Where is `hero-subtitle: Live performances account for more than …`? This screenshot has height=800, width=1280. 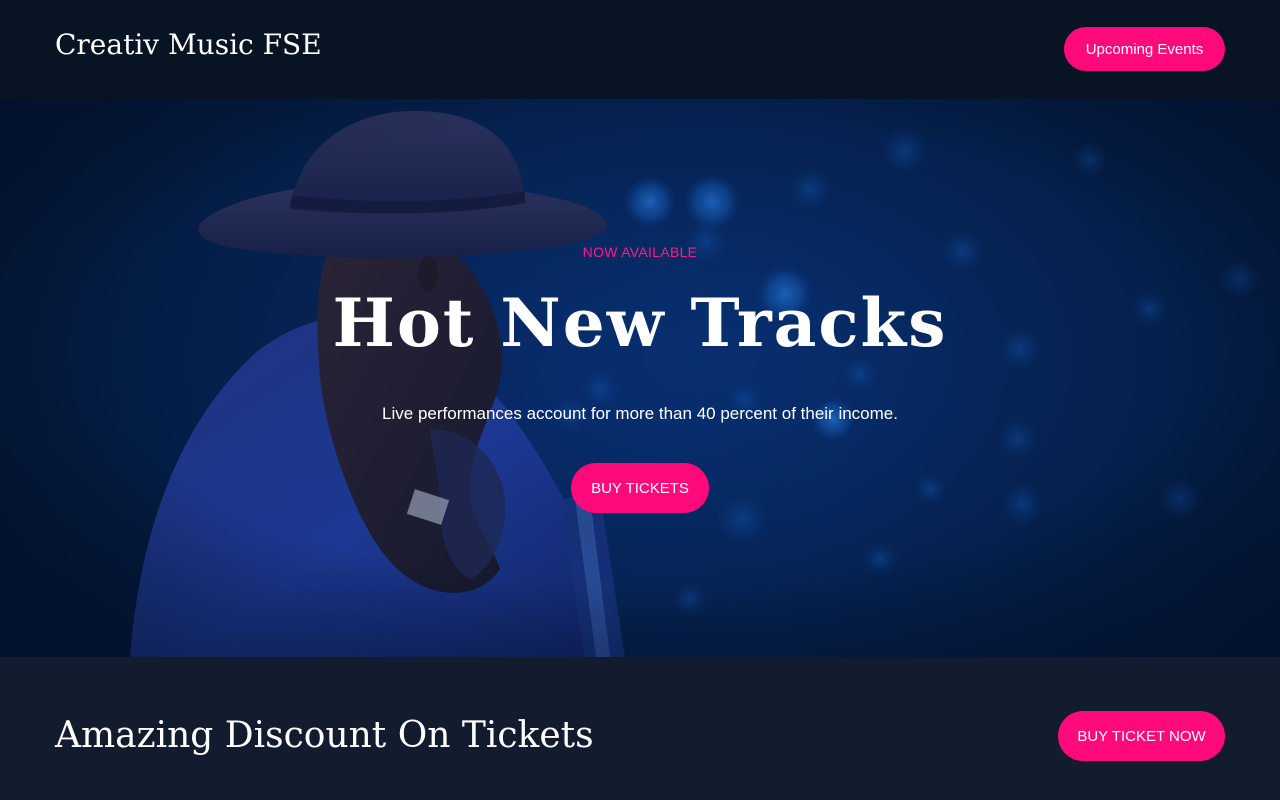
hero-subtitle: Live performances account for more than … is located at coordinates (640, 413).